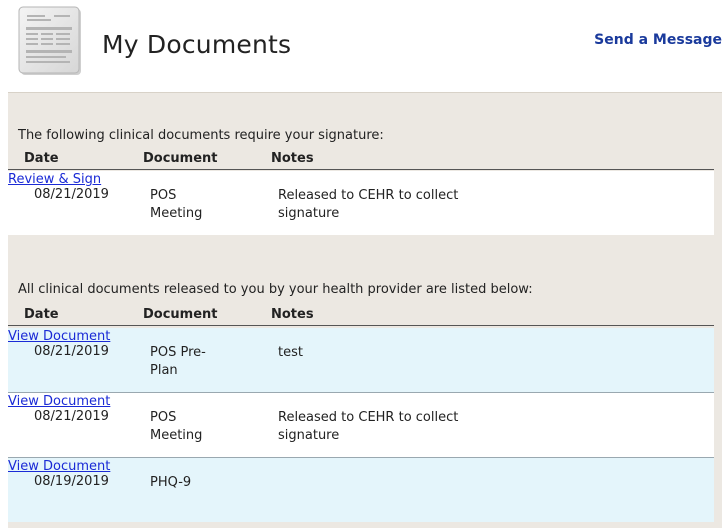 The width and height of the screenshot is (722, 528). Describe the element at coordinates (171, 482) in the screenshot. I see `row-document: PHQ-9` at that location.